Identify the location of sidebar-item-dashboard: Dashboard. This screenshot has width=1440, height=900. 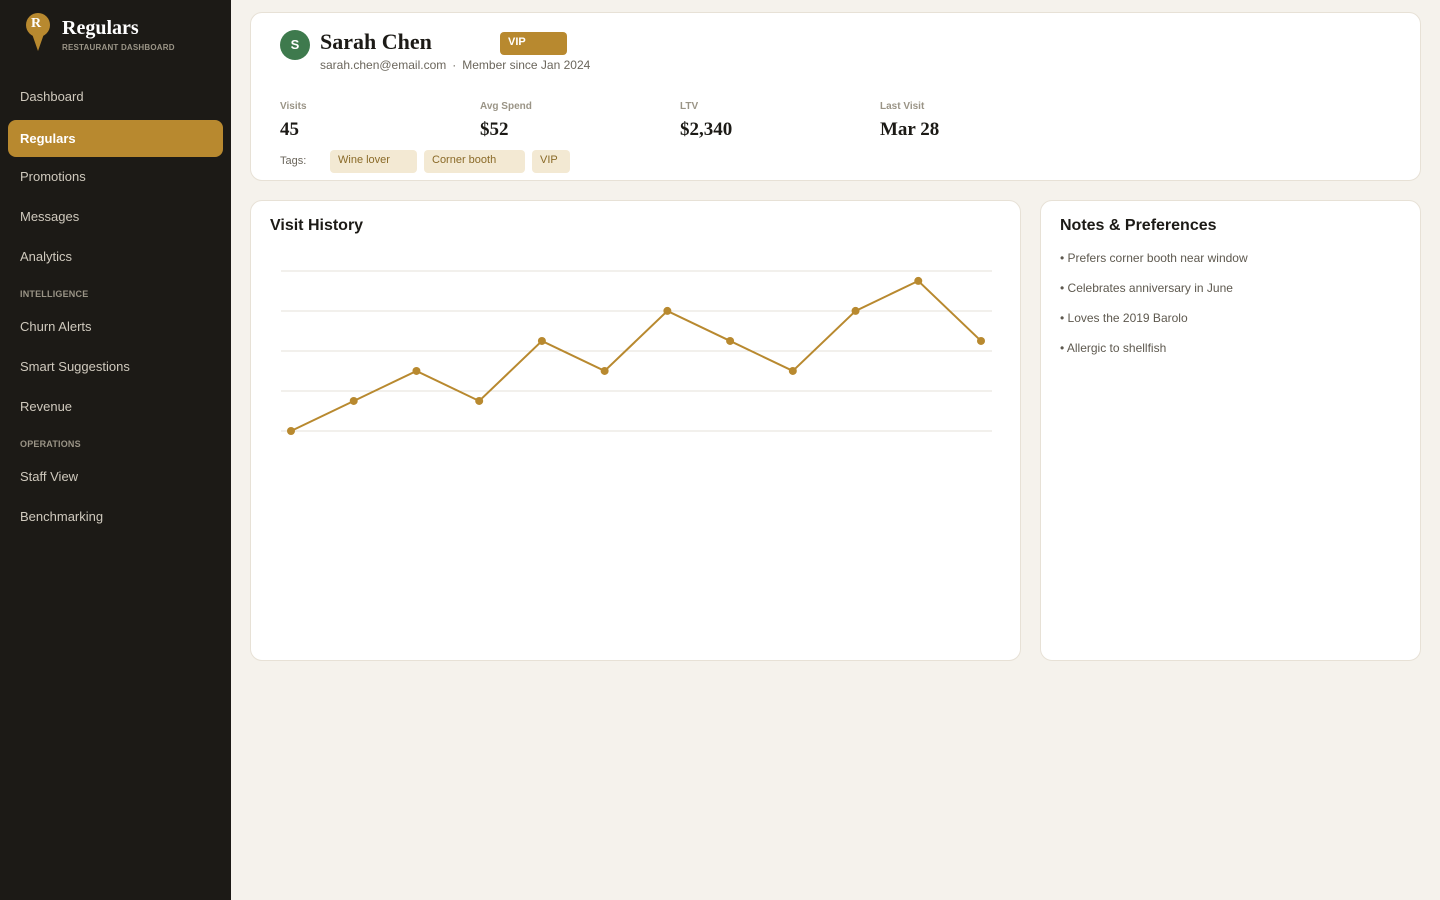
(115, 96).